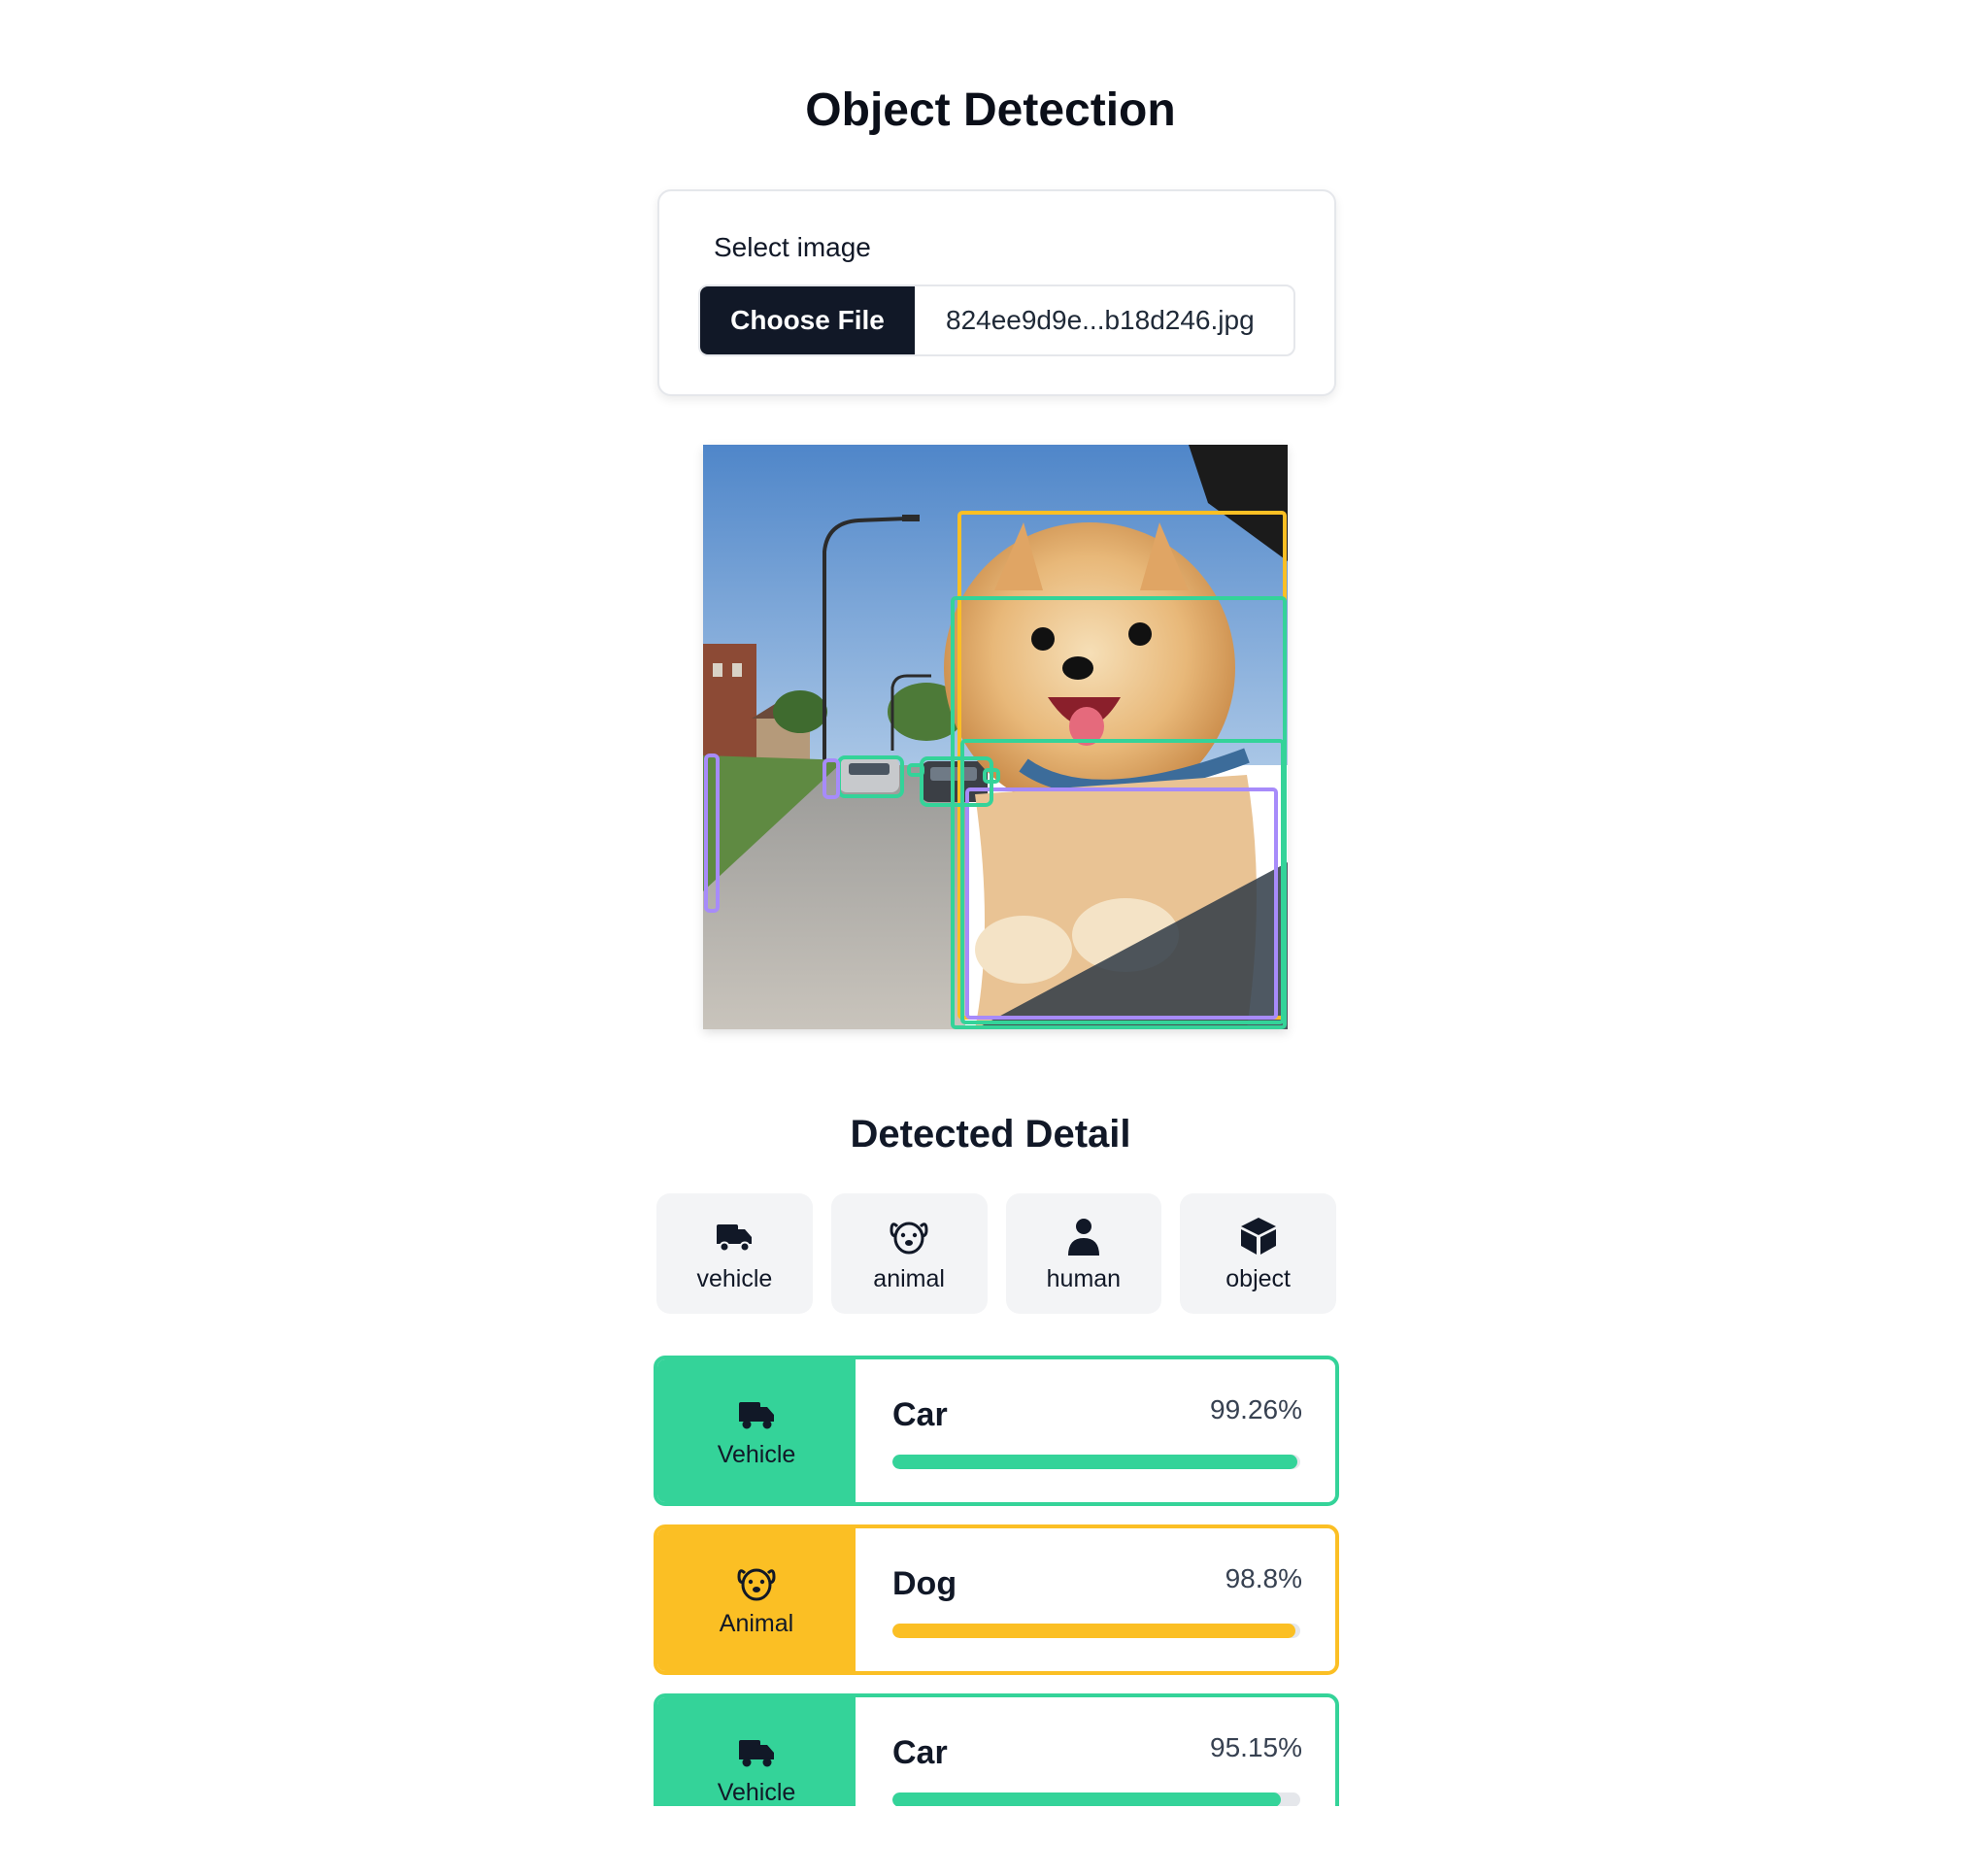 The height and width of the screenshot is (1876, 1981). I want to click on result-confidence: 99.26%, so click(1256, 1409).